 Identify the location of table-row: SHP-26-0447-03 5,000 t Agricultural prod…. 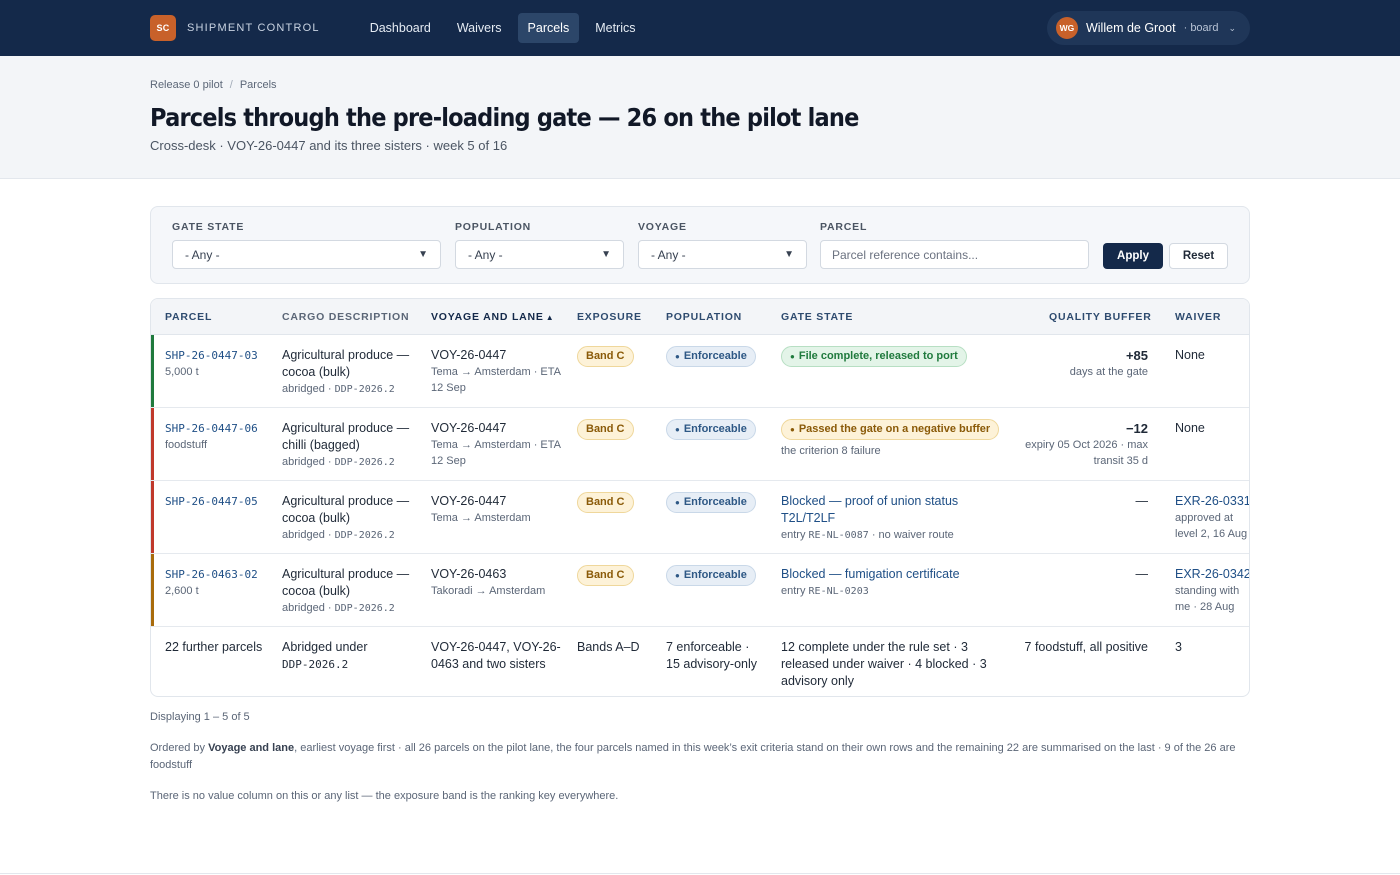
(700, 371).